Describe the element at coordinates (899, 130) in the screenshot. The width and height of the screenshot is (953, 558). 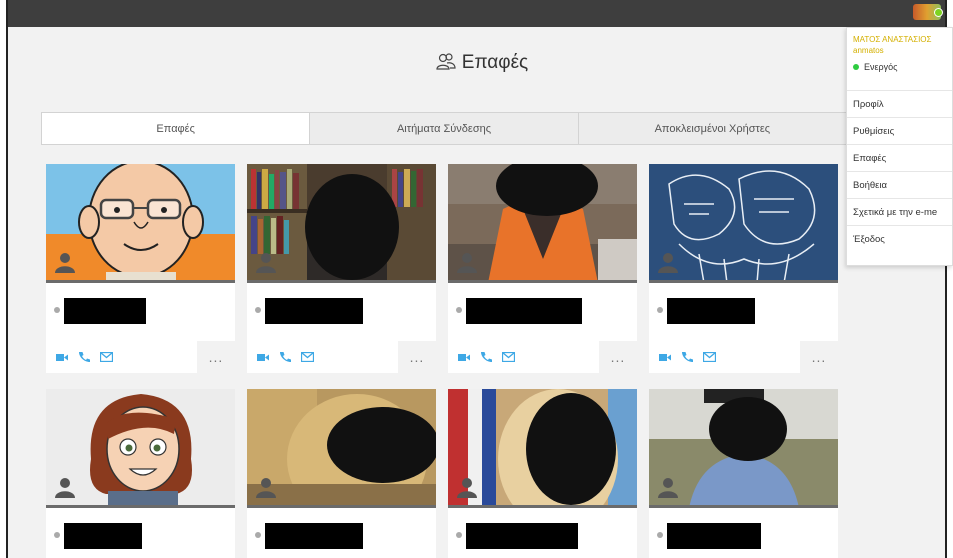
I see `menu-item-settings: Ρυθμίσεις` at that location.